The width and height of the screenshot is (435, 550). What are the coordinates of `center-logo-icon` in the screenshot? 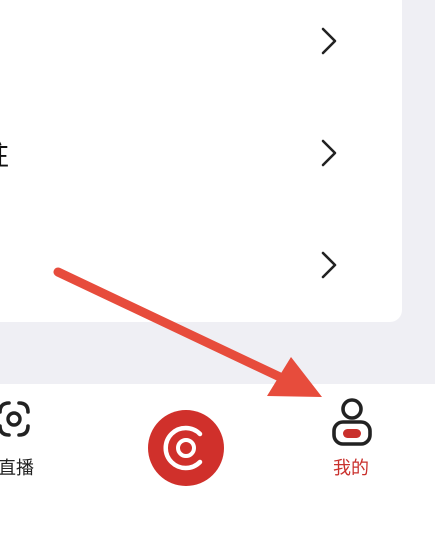 It's located at (183, 448).